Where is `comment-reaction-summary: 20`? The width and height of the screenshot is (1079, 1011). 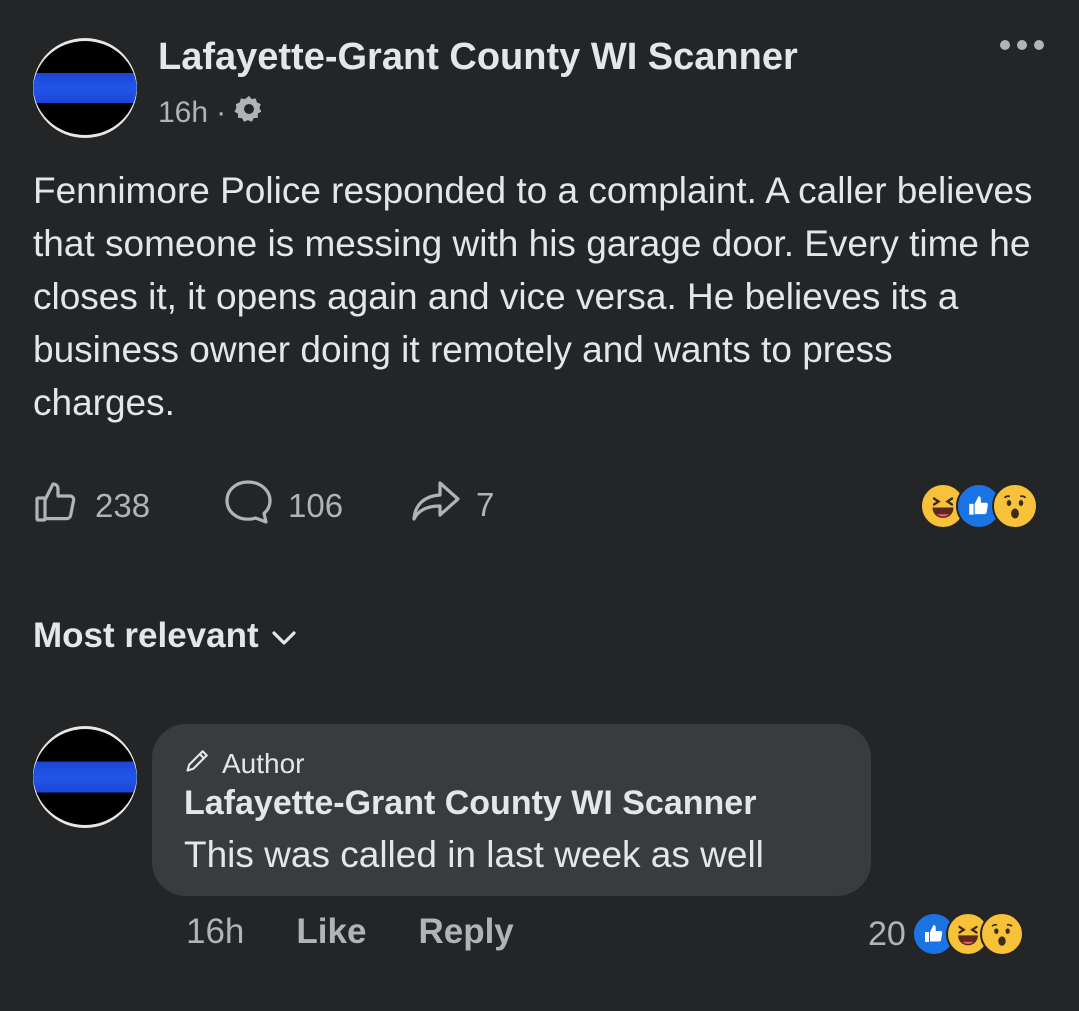
comment-reaction-summary: 20 is located at coordinates (946, 934).